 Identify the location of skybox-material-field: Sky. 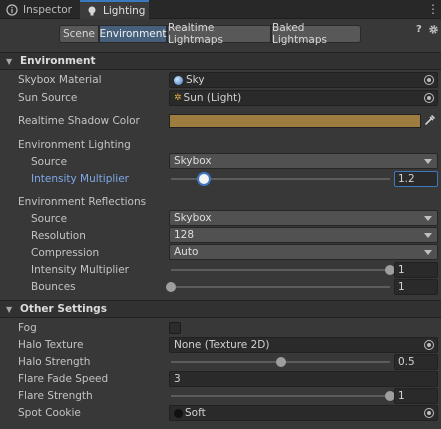
(303, 80).